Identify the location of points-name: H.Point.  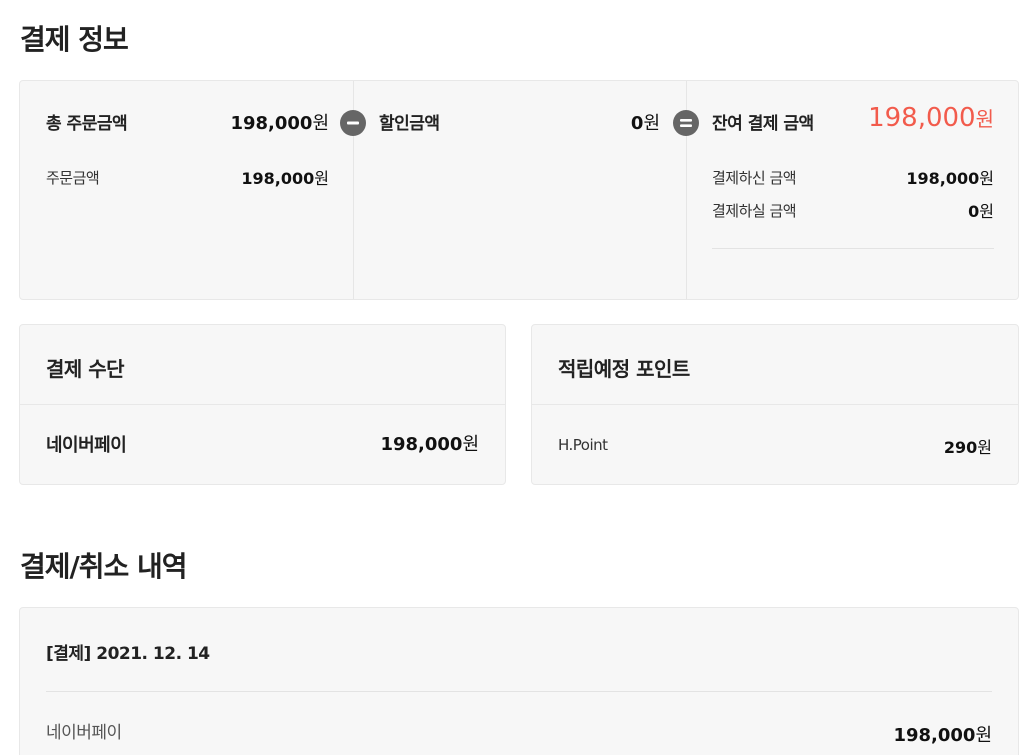
(583, 445).